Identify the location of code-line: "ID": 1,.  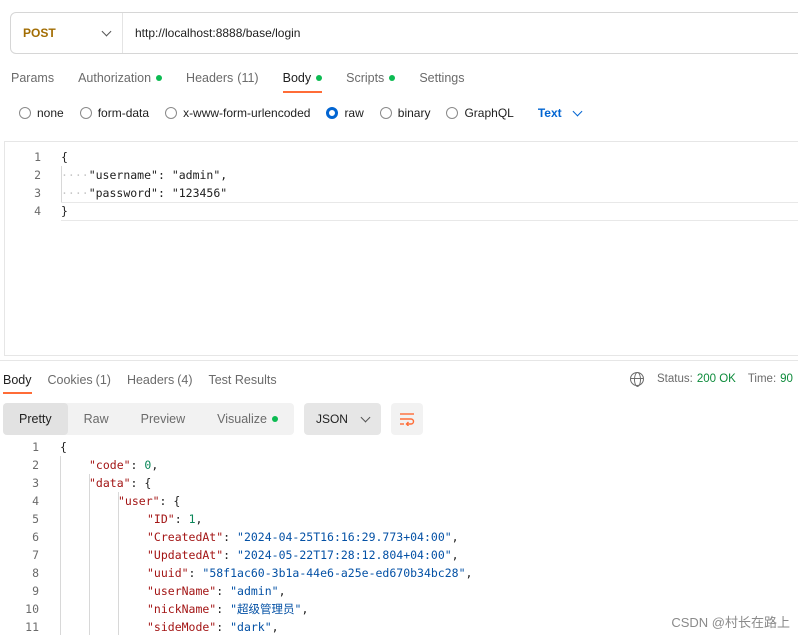
(174, 519).